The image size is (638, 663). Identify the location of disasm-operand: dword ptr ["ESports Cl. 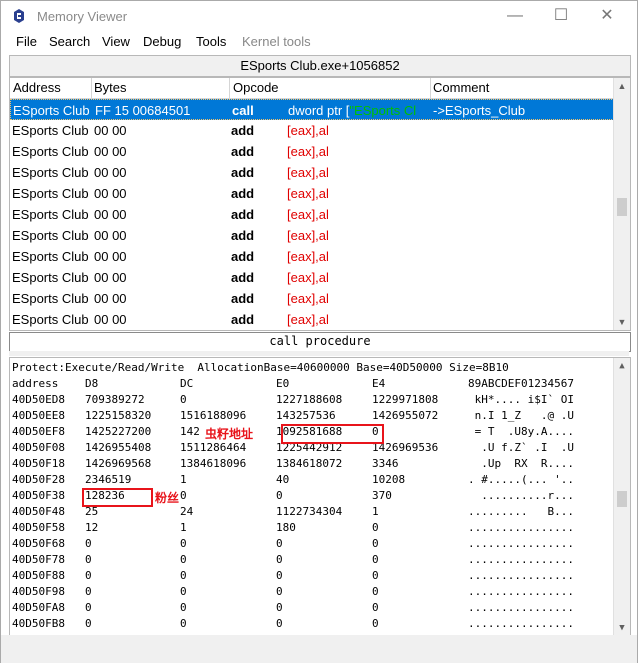
(352, 110).